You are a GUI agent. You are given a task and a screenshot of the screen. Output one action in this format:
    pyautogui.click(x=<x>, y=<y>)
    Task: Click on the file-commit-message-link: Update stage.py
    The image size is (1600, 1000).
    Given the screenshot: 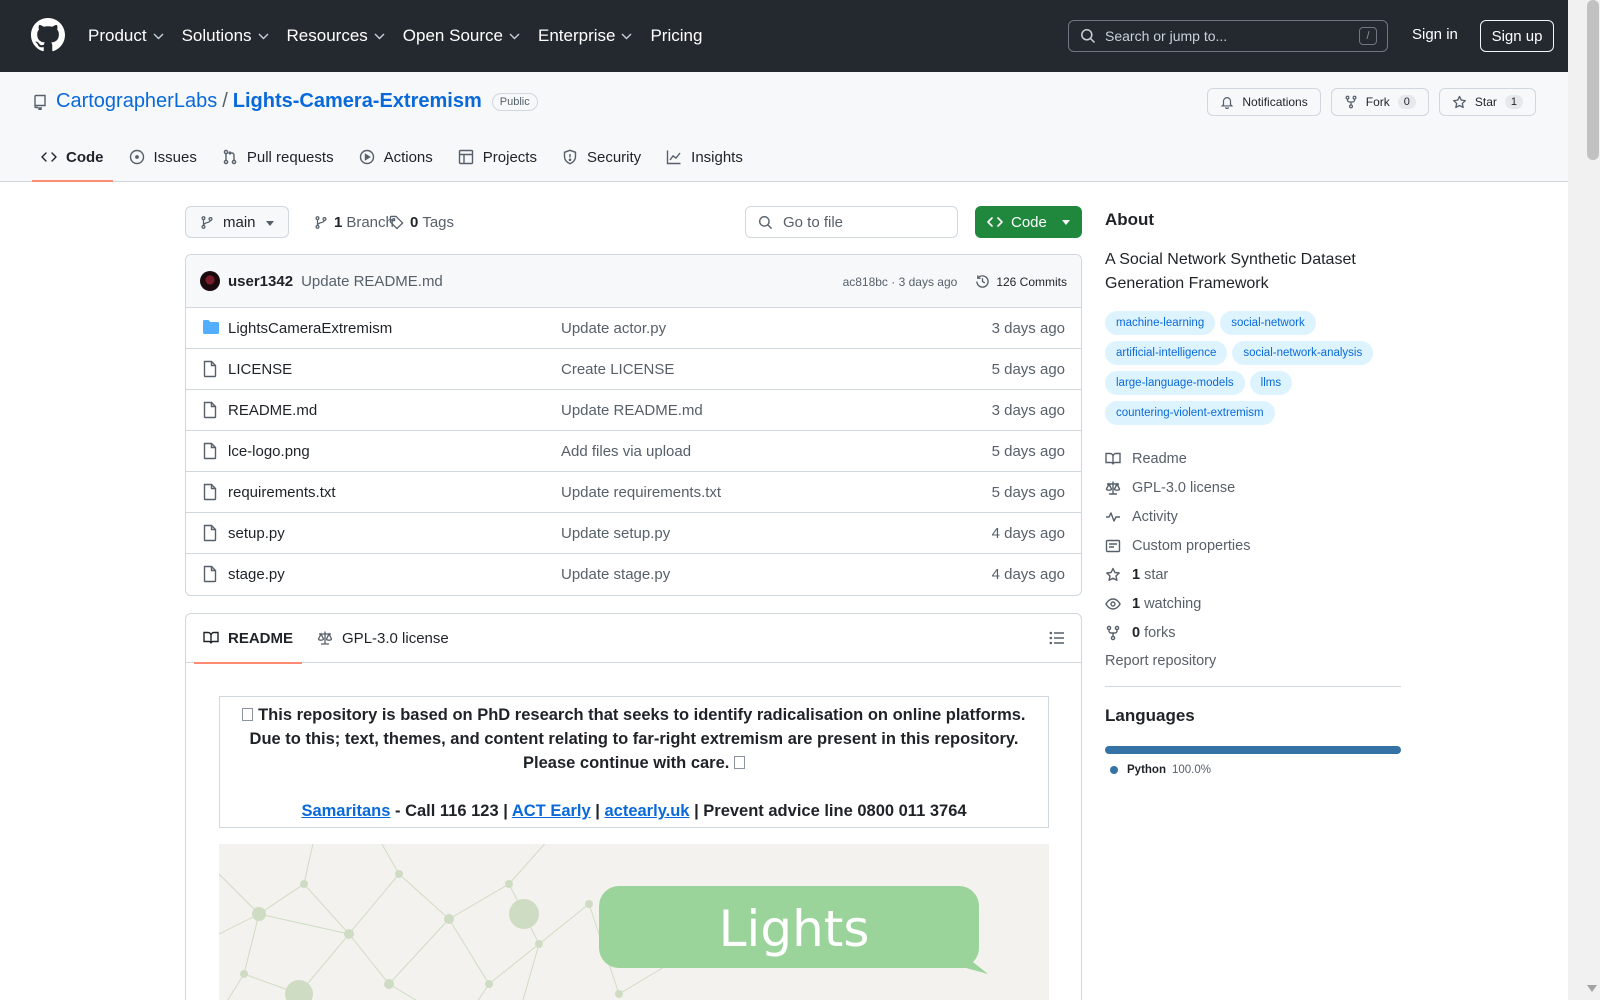 What is the action you would take?
    pyautogui.click(x=615, y=574)
    